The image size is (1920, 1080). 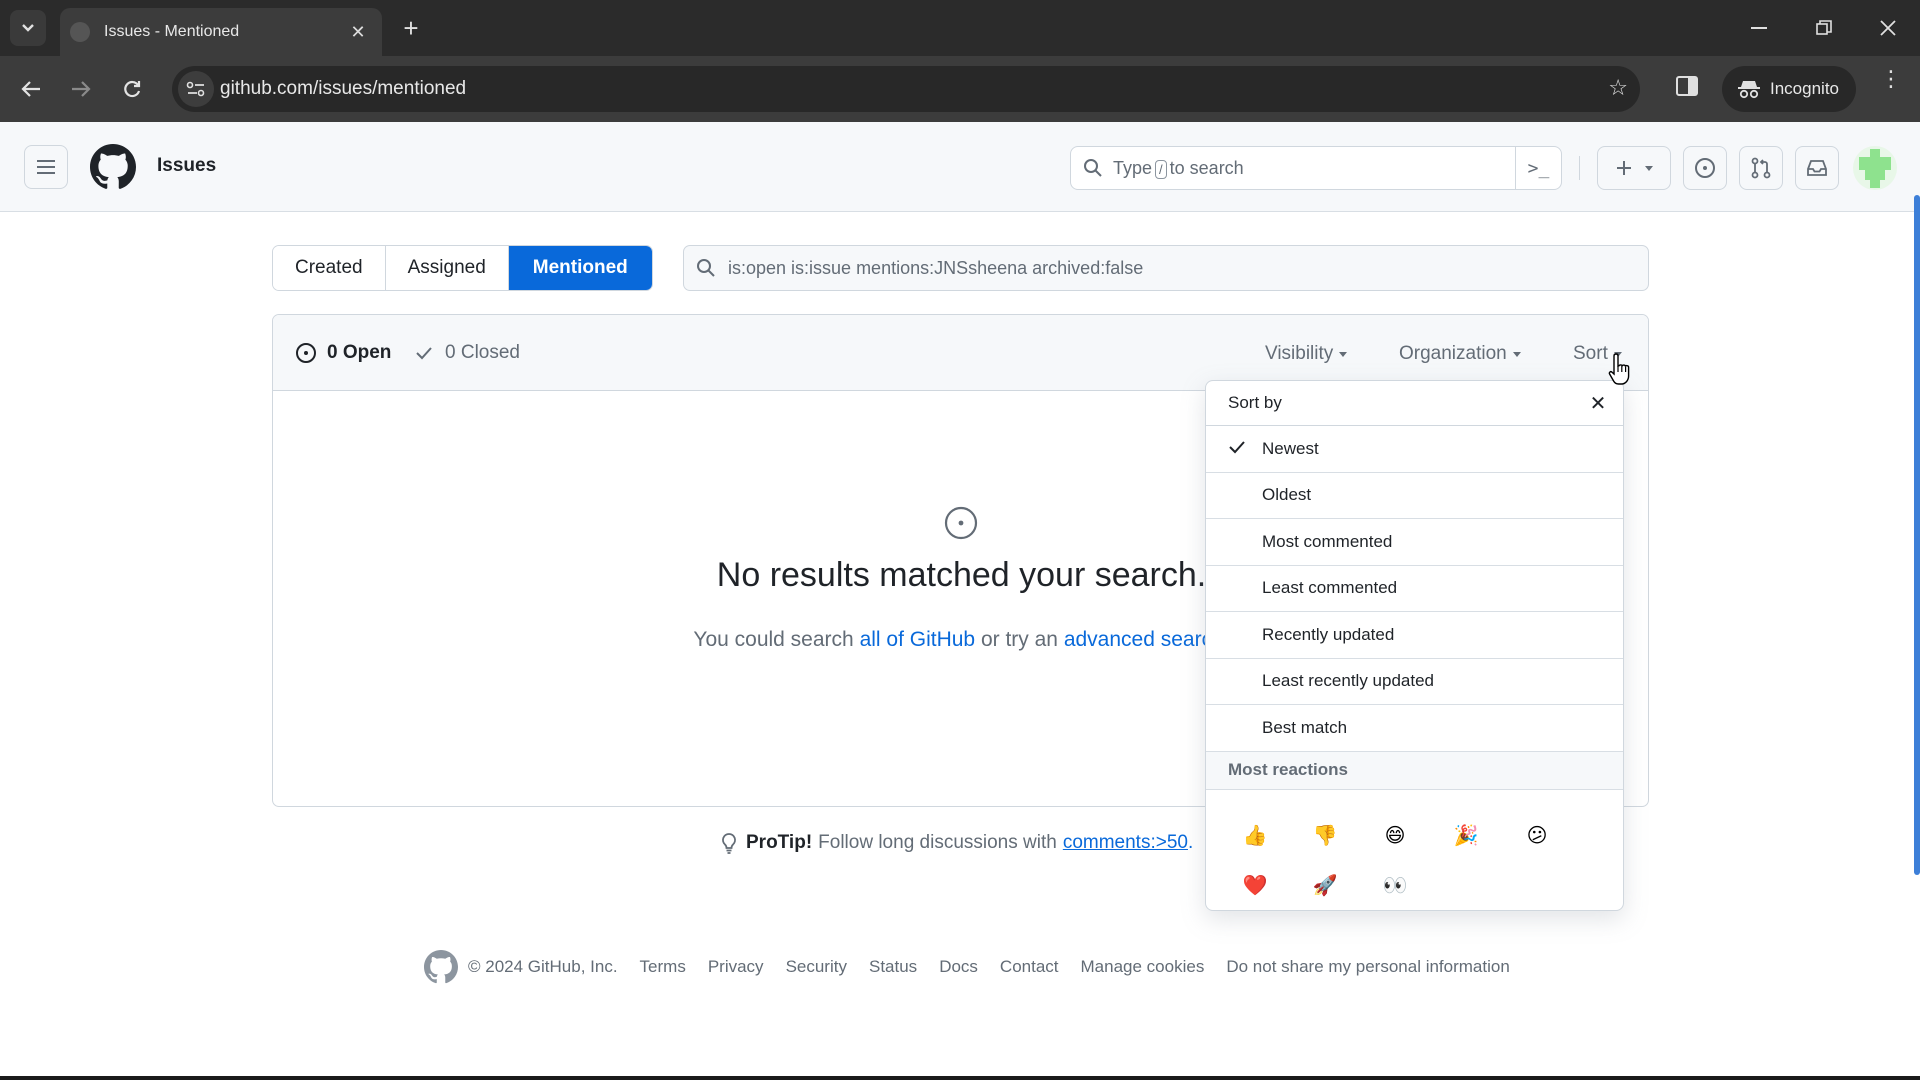 I want to click on sort-option: Recently updated, so click(x=1414, y=635).